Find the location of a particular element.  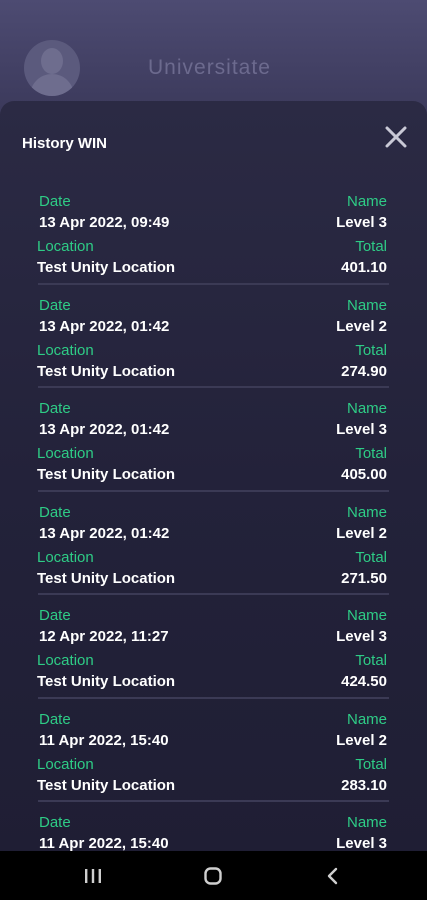

avatar is located at coordinates (52, 68).